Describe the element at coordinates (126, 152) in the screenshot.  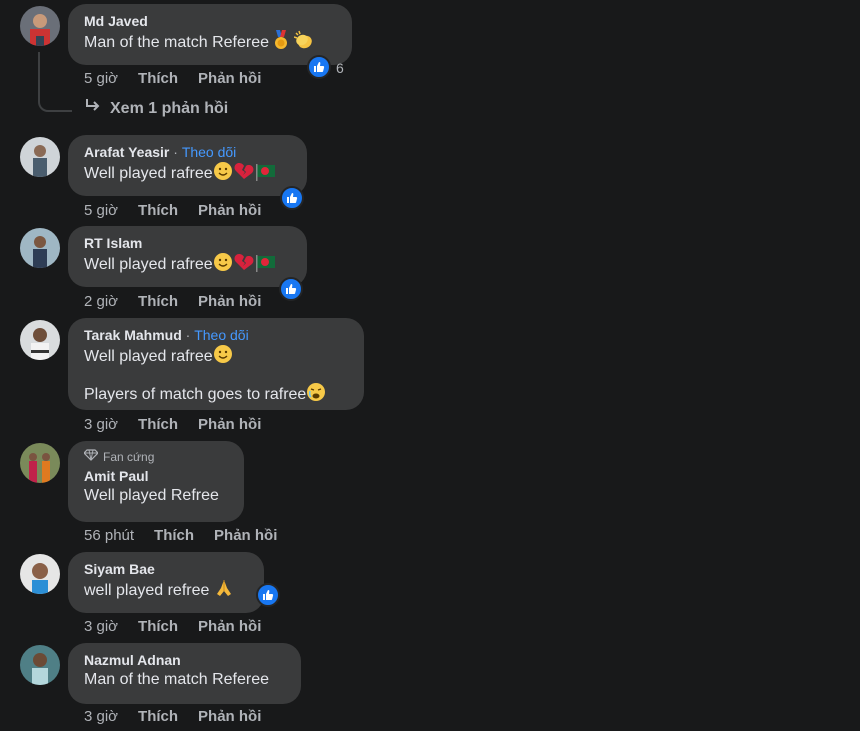
I see `author-name: Arafat Yeasir` at that location.